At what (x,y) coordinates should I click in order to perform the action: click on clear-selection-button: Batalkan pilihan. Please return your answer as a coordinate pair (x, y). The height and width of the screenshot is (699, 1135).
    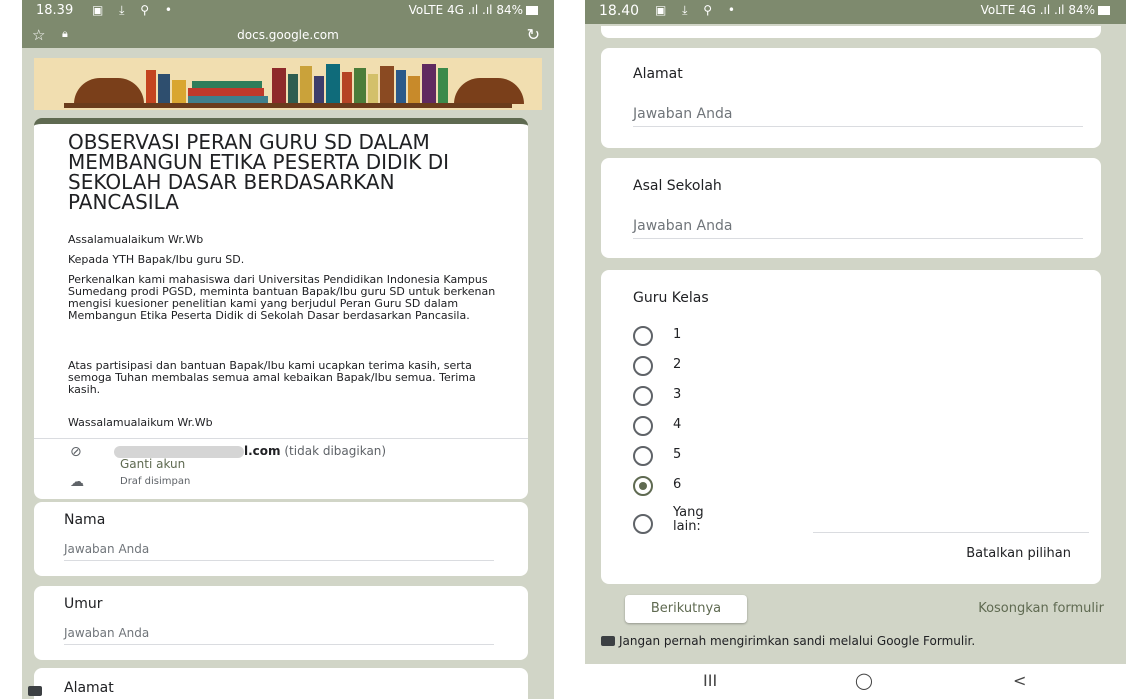
    Looking at the image, I should click on (1018, 553).